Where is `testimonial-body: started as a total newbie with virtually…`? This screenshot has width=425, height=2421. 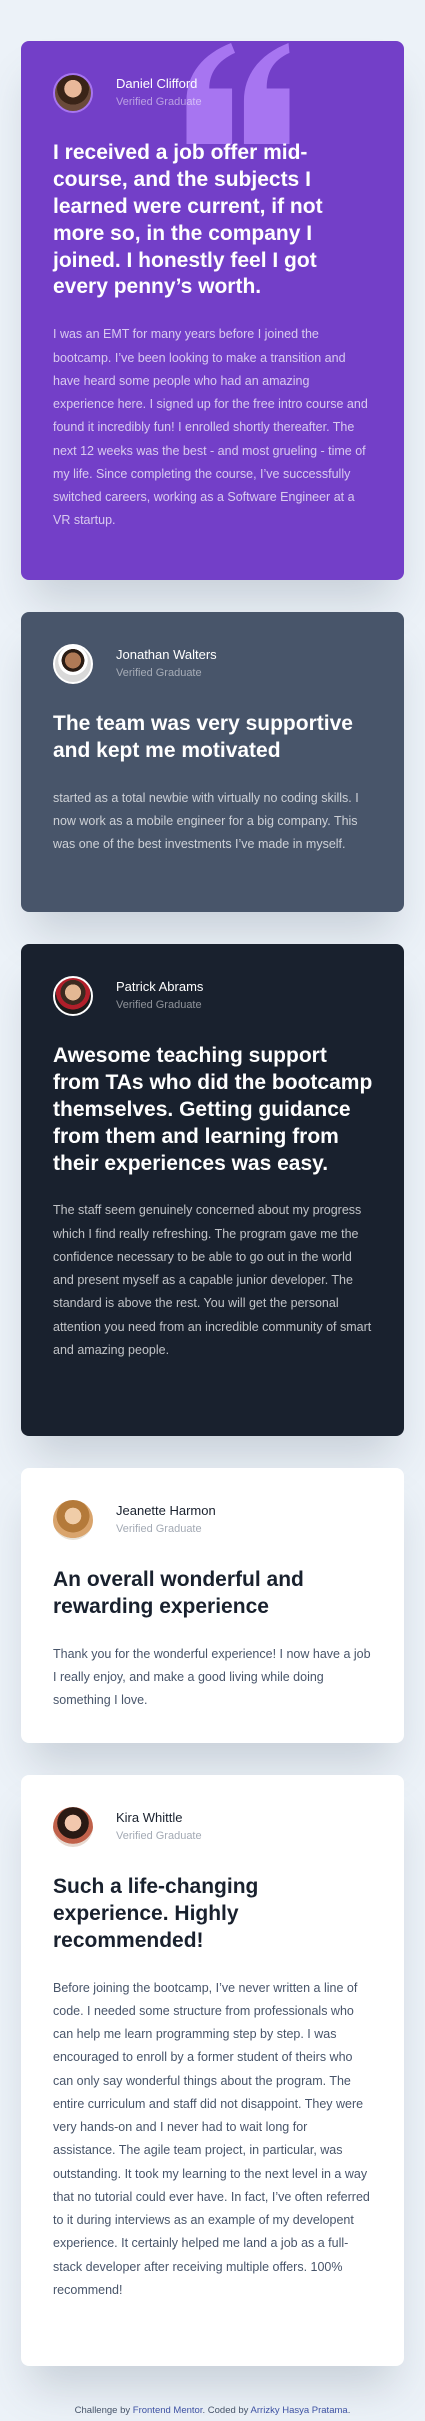 testimonial-body: started as a total newbie with virtually… is located at coordinates (206, 821).